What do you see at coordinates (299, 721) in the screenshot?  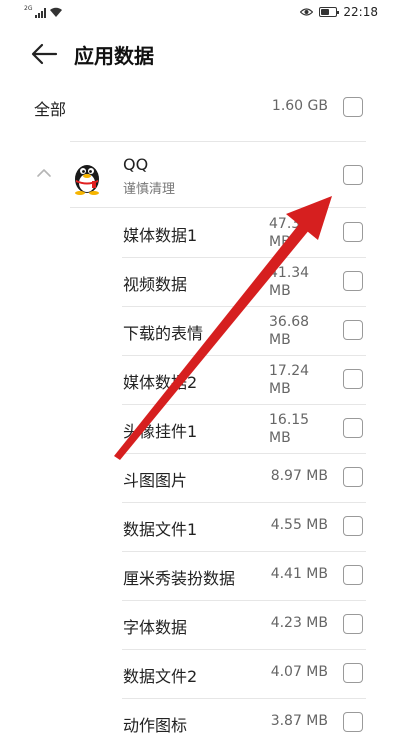 I see `data-item-size: 3.87 MB` at bounding box center [299, 721].